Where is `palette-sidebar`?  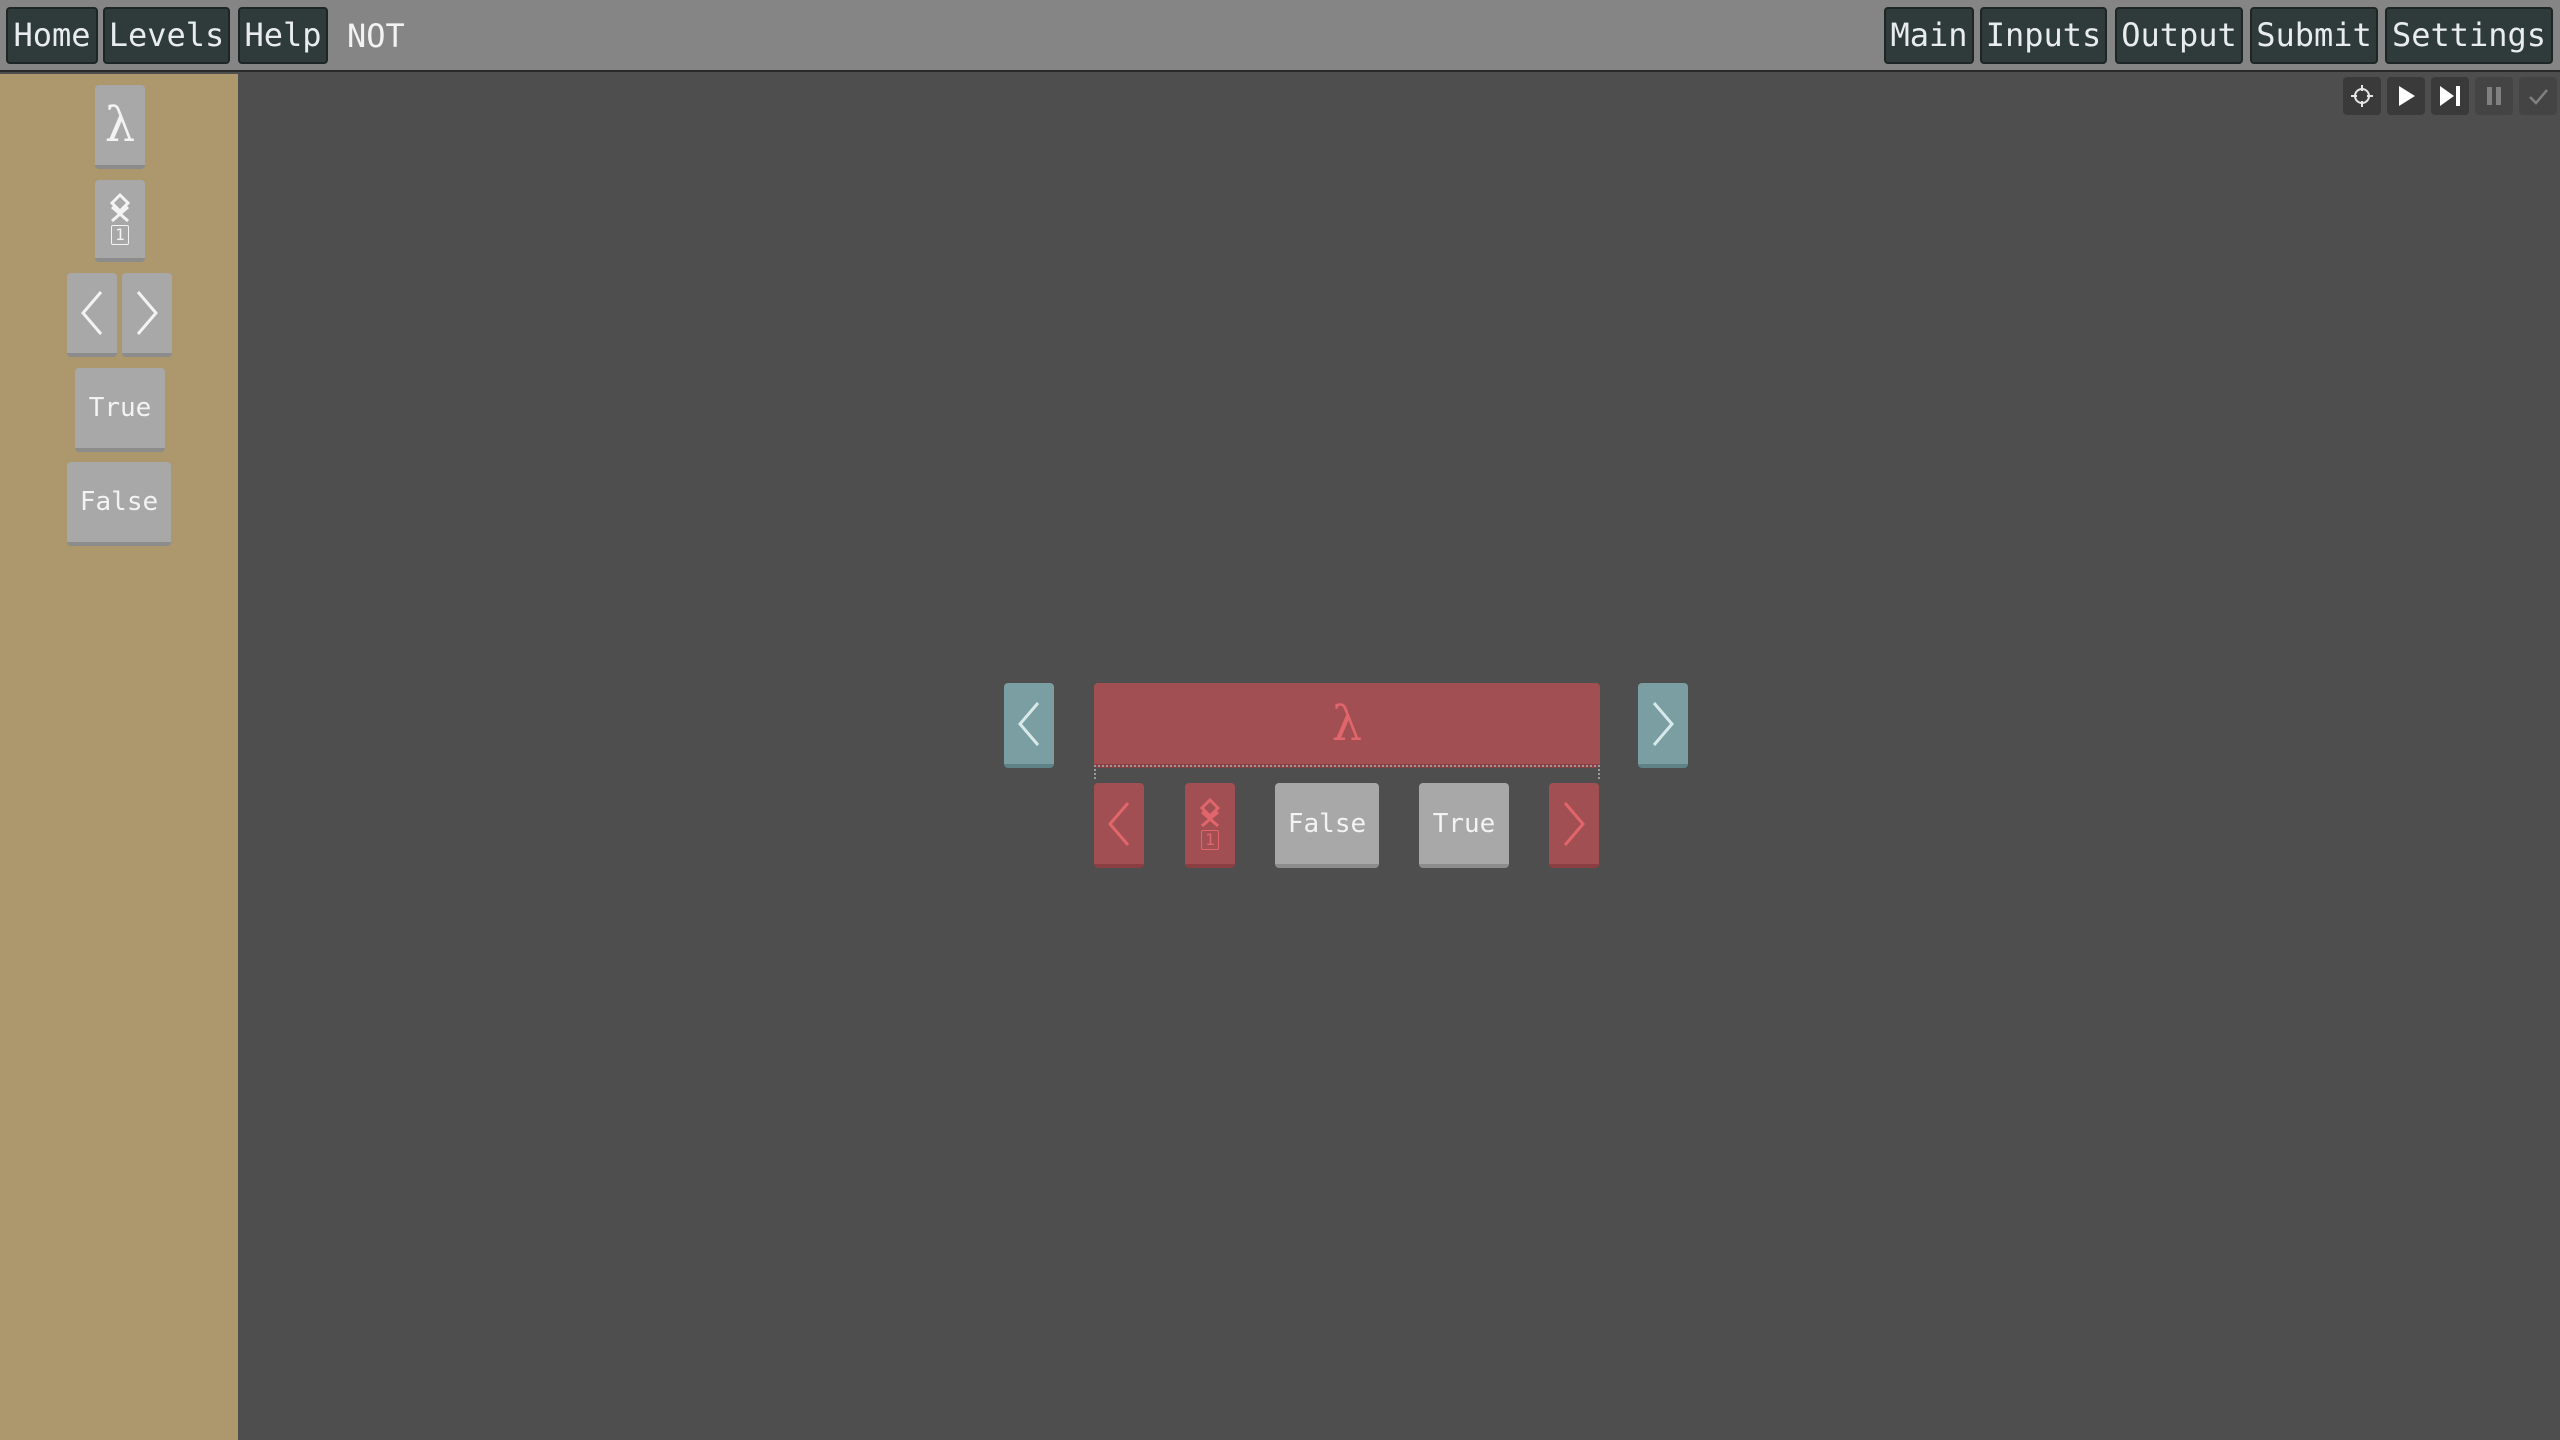
palette-sidebar is located at coordinates (119, 757).